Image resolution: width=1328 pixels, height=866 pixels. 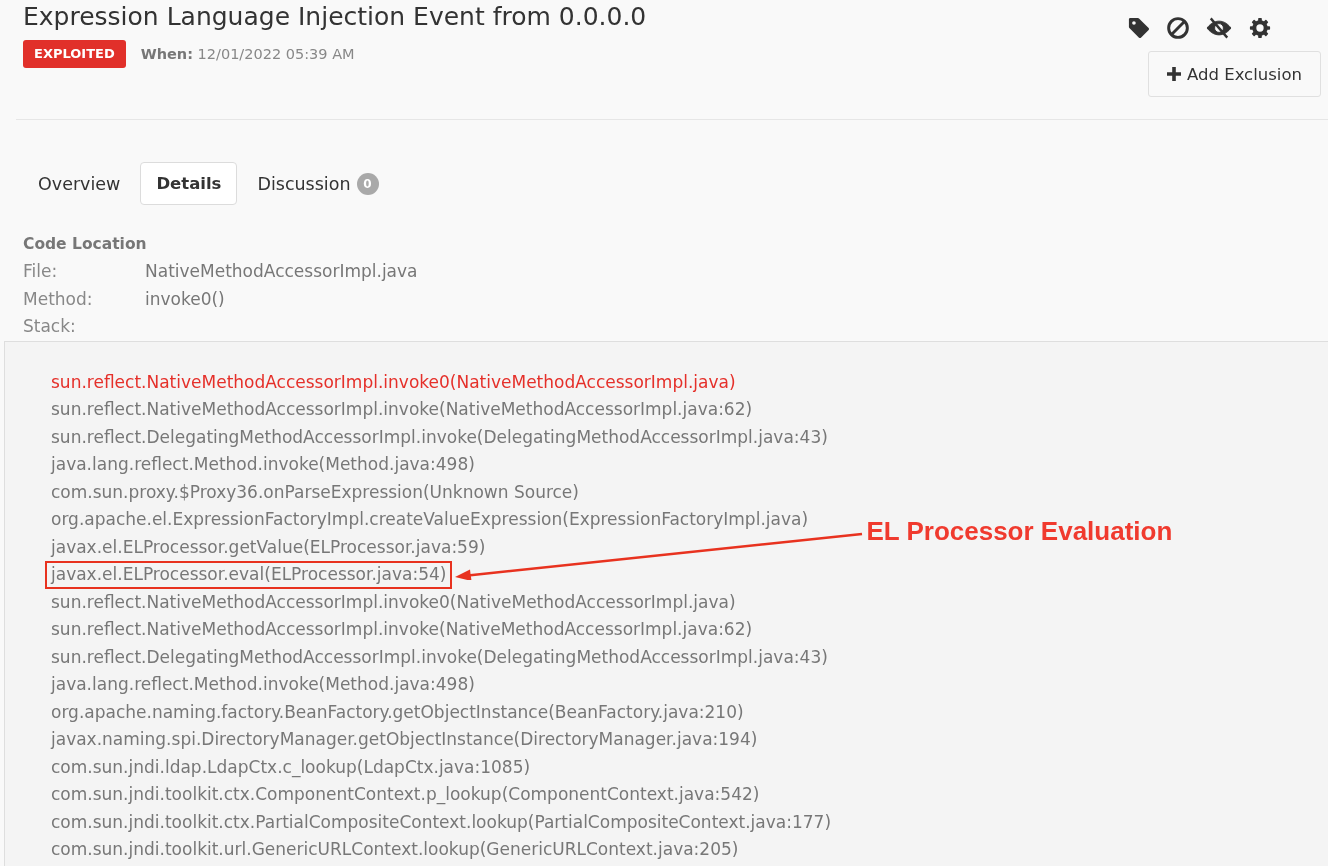 I want to click on stack-frame: javax.naming.spi.DirectoryManager.getObjectInstance(DirectoryManager.java:194), so click(x=404, y=740).